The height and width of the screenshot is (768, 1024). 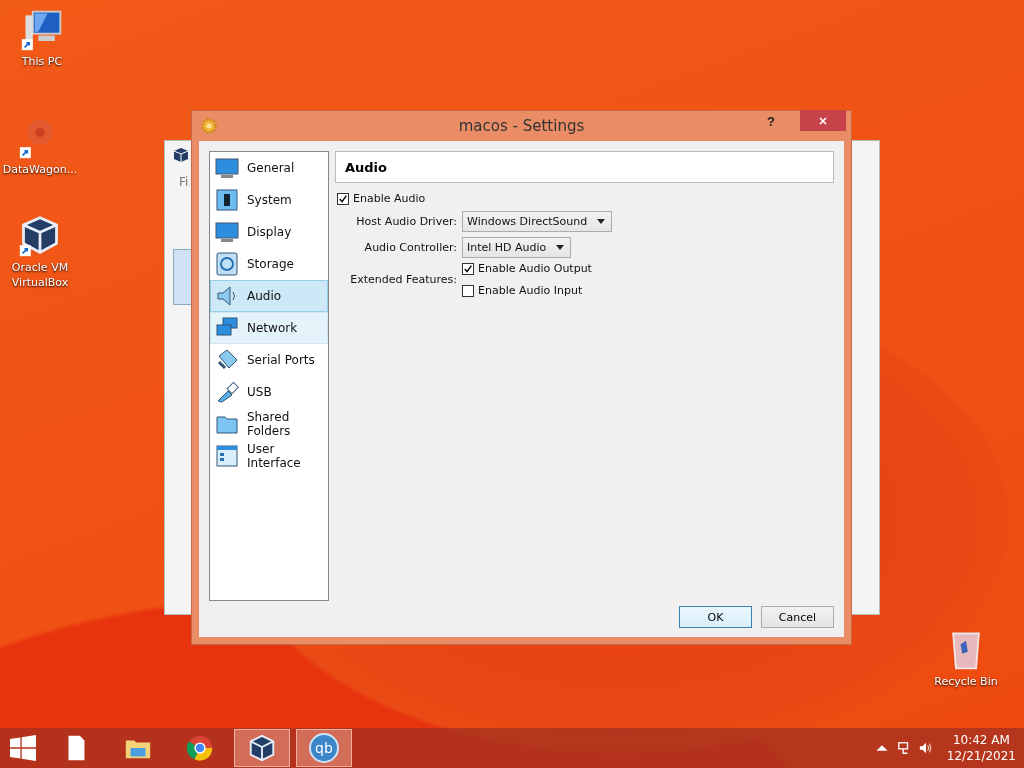 What do you see at coordinates (269, 296) in the screenshot?
I see `sidebar-item: Audio` at bounding box center [269, 296].